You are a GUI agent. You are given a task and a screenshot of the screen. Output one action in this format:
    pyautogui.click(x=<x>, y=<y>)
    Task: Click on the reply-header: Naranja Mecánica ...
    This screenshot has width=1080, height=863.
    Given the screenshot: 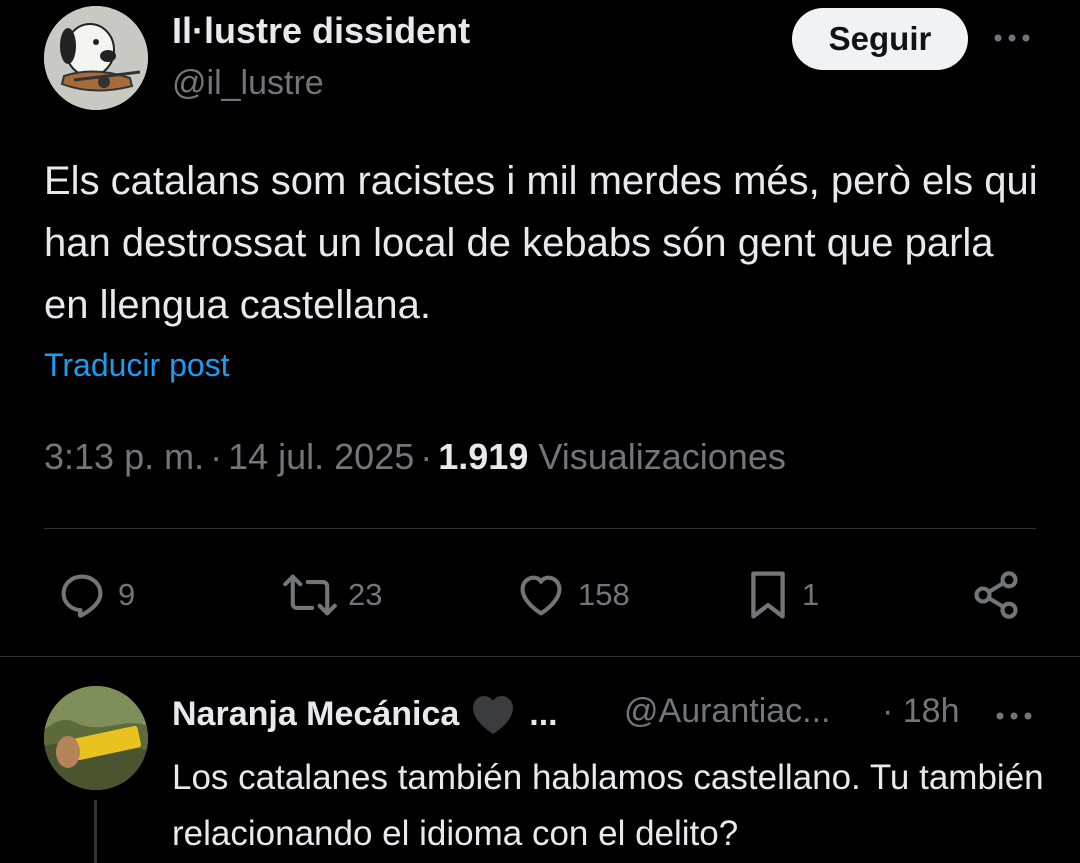 What is the action you would take?
    pyautogui.click(x=365, y=714)
    